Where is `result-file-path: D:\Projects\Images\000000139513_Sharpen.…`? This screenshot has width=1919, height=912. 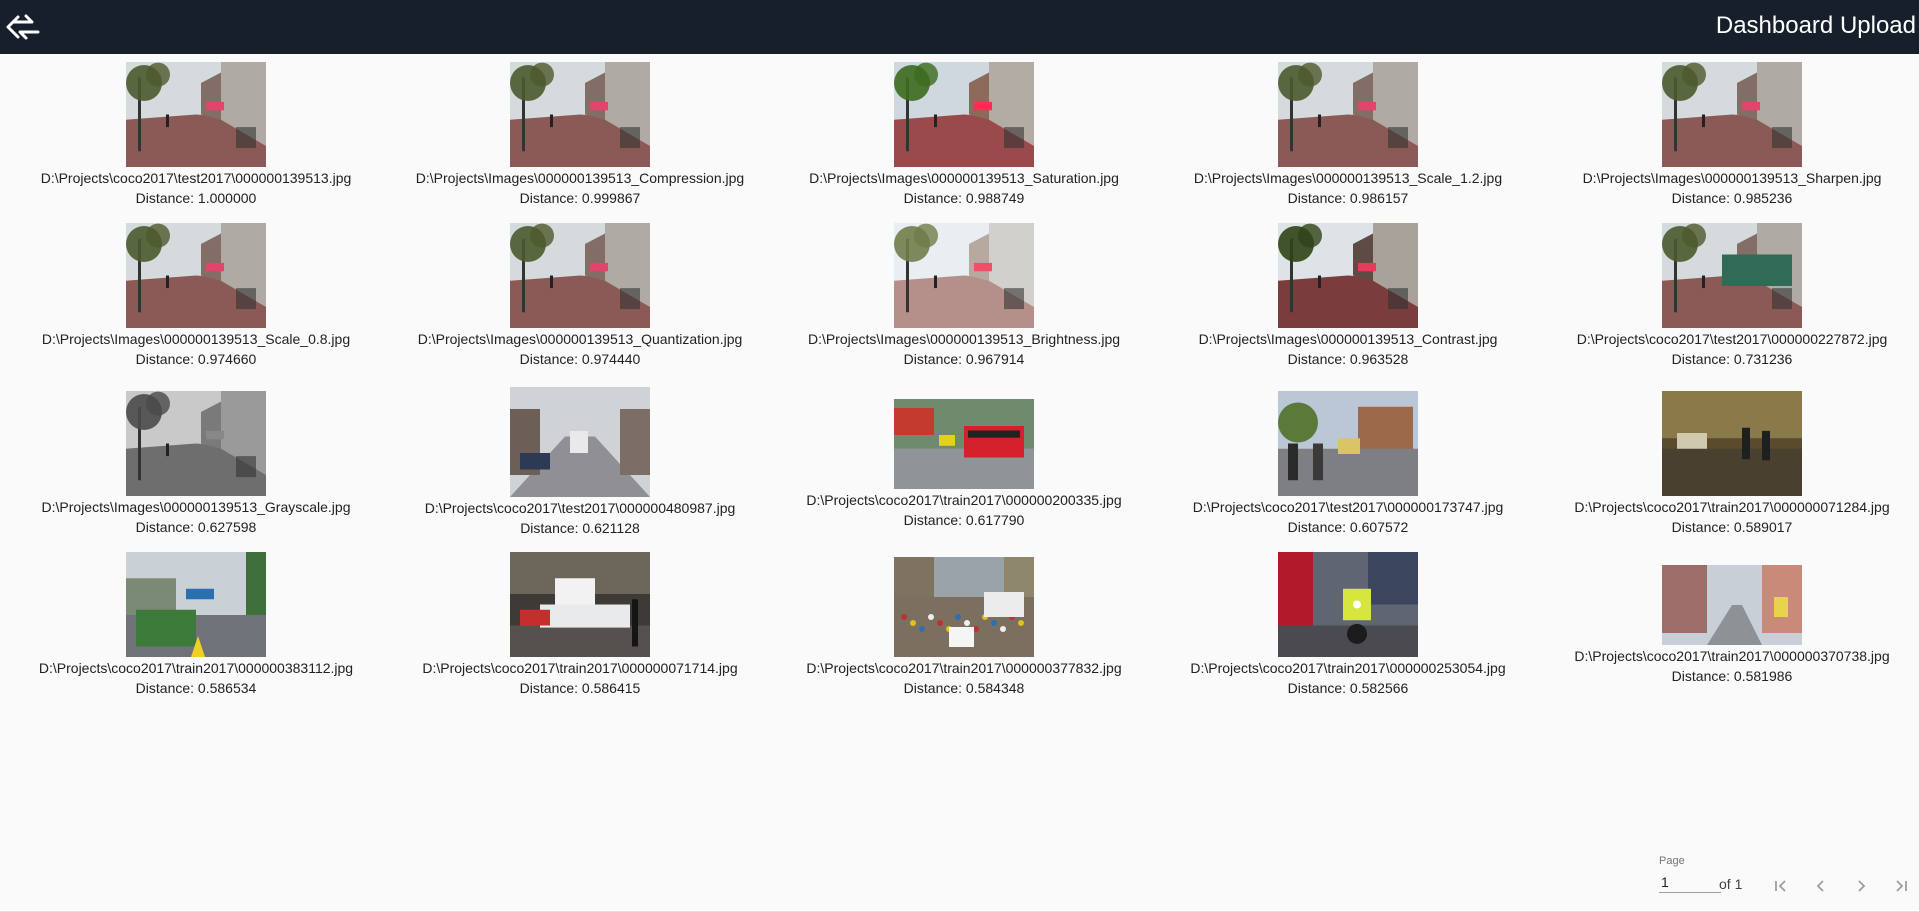
result-file-path: D:\Projects\Images\000000139513_Sharpen.… is located at coordinates (1732, 178).